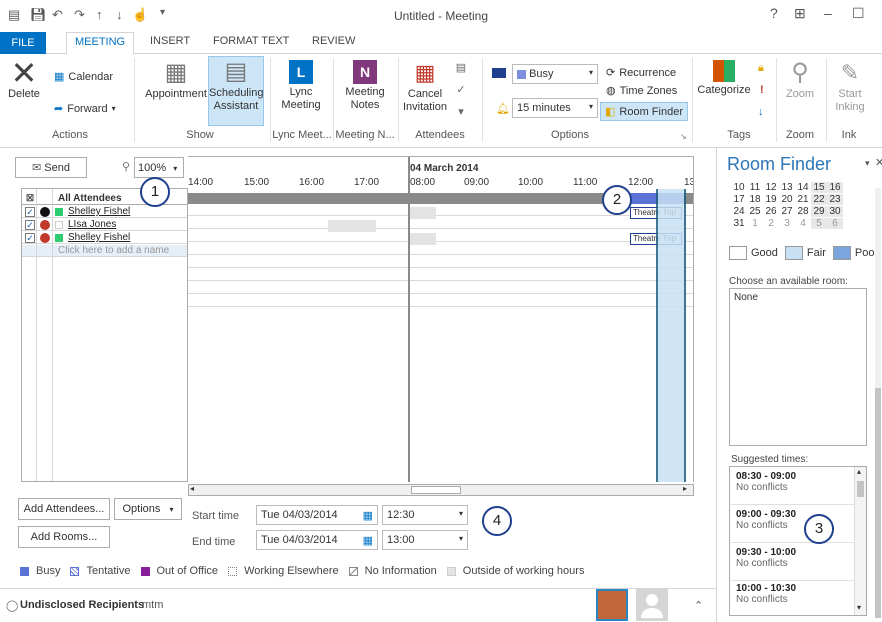 This screenshot has height=622, width=882. I want to click on forward-button: ➦ Forward ▾, so click(85, 109).